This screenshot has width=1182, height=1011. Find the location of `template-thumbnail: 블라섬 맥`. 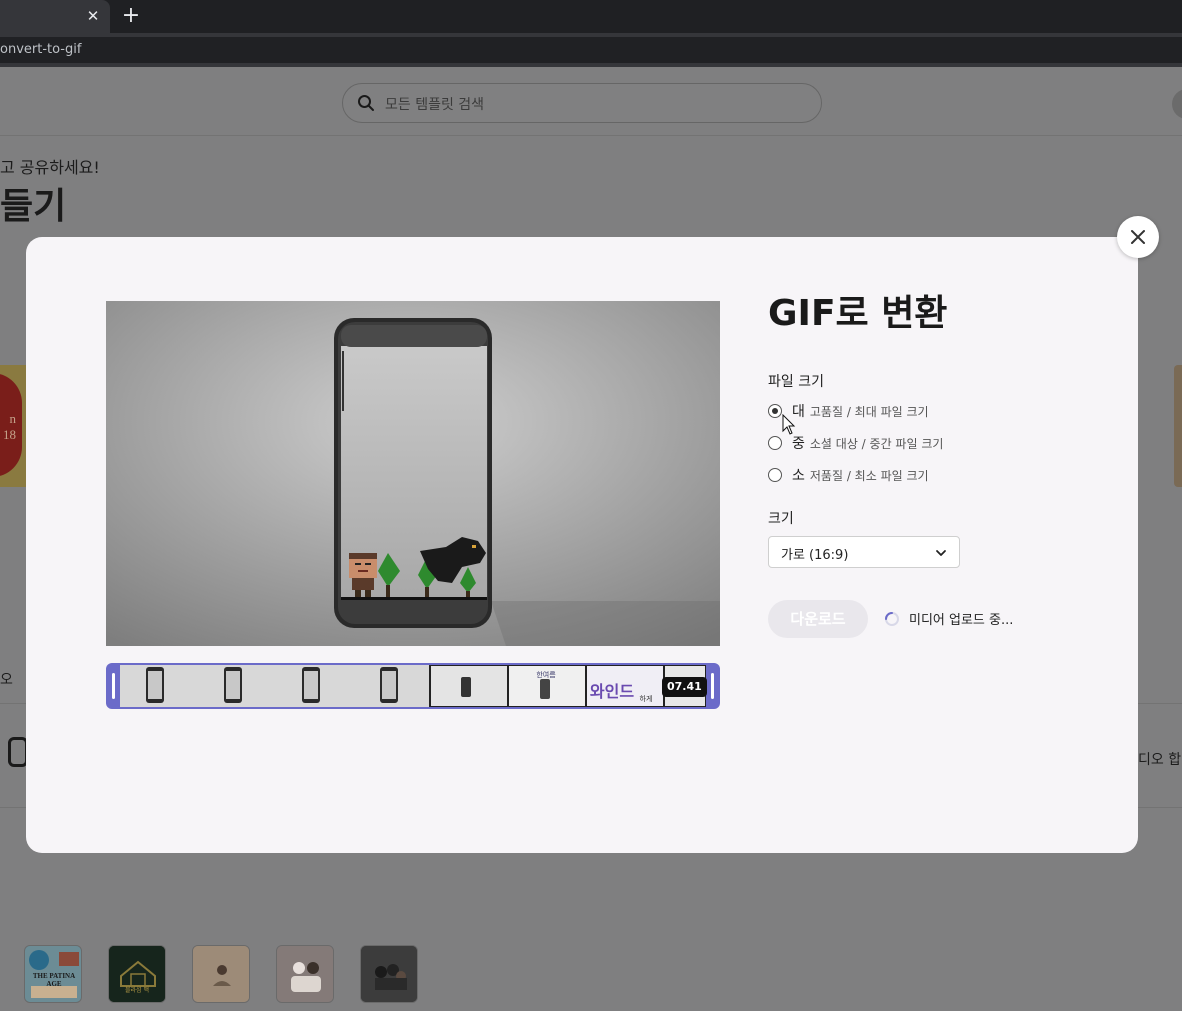

template-thumbnail: 블라섬 맥 is located at coordinates (137, 974).